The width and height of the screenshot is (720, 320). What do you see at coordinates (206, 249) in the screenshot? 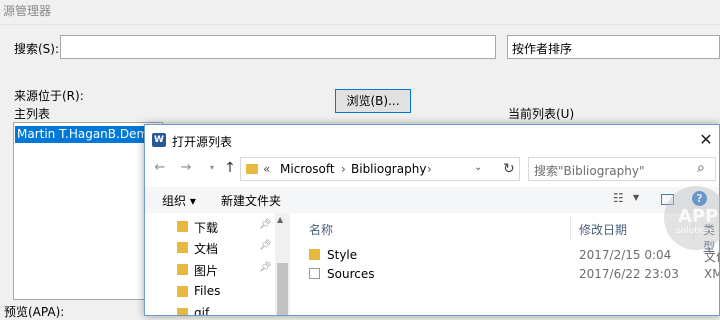
I see `nav-item-label: 文档` at bounding box center [206, 249].